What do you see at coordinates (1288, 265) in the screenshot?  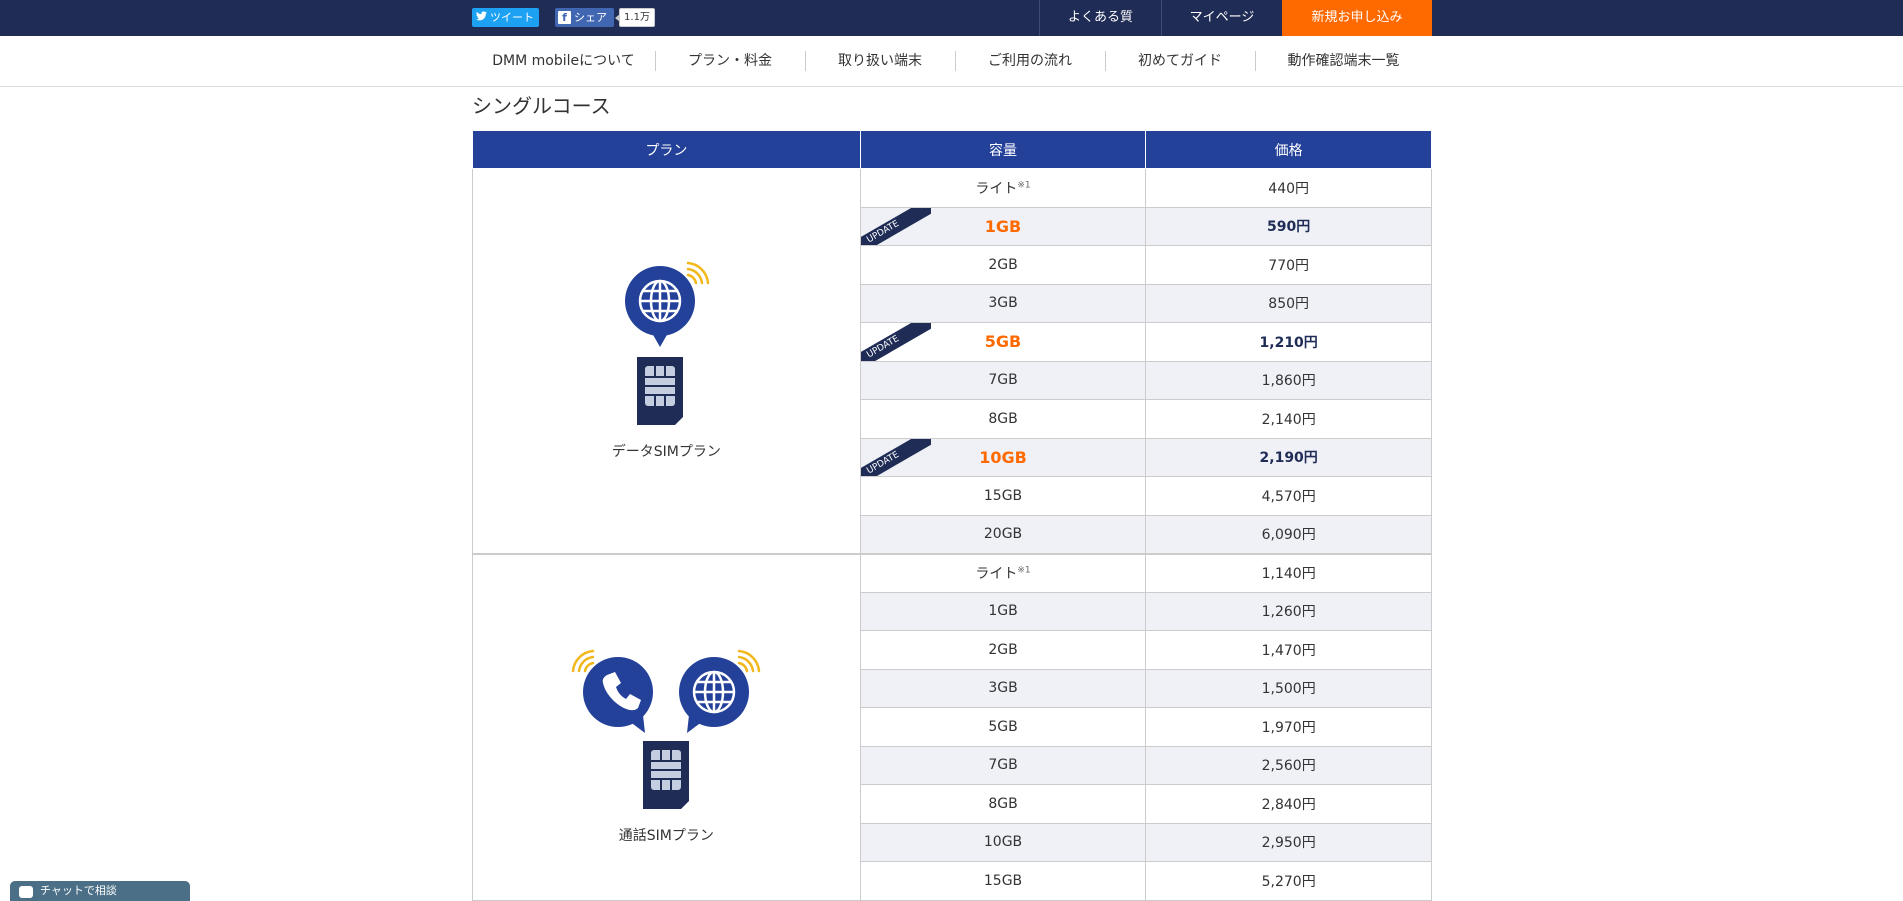 I see `price-cell: 770円` at bounding box center [1288, 265].